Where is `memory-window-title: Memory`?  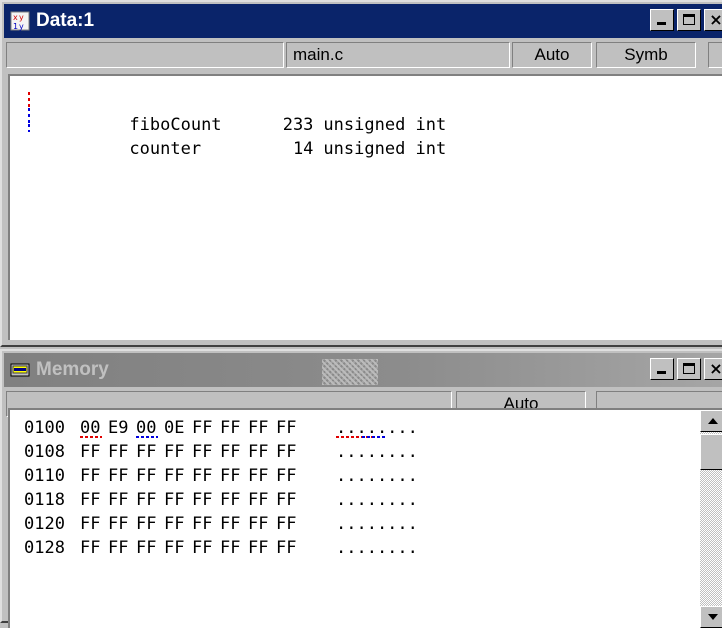
memory-window-title: Memory is located at coordinates (72, 369).